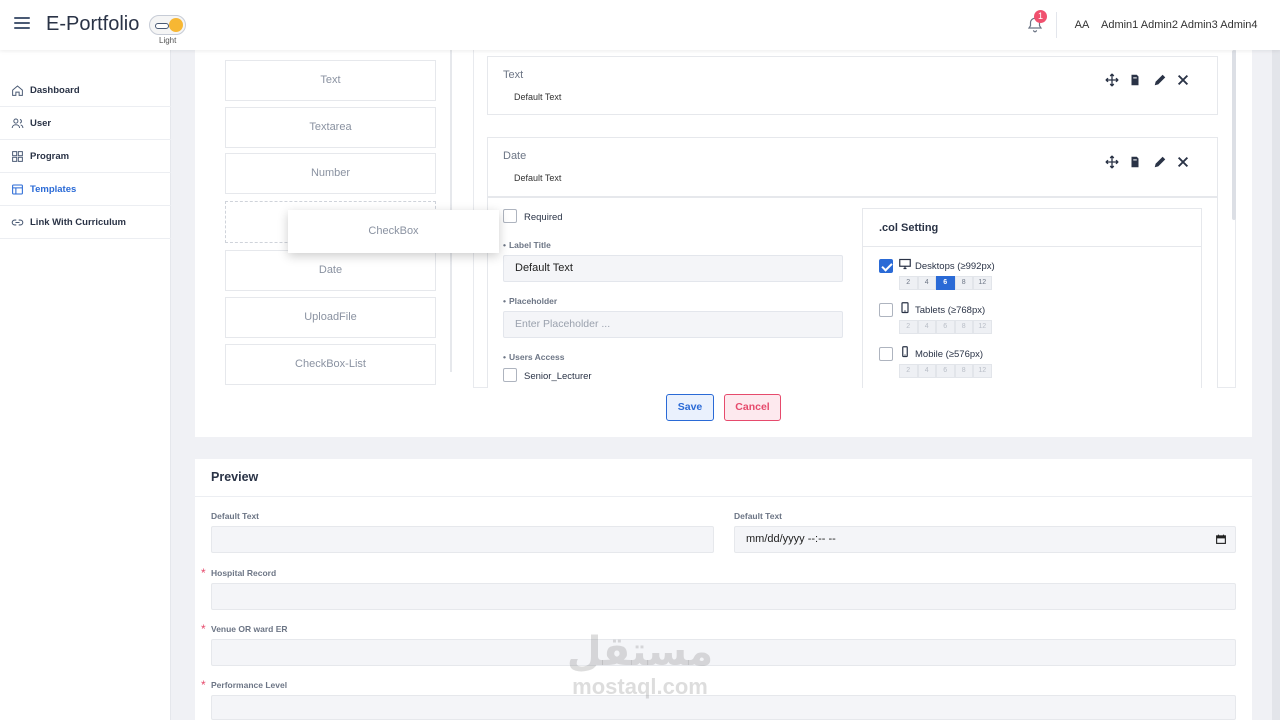 The width and height of the screenshot is (1280, 720). What do you see at coordinates (55, 90) in the screenshot?
I see `sidebar-item-label: Dashboard` at bounding box center [55, 90].